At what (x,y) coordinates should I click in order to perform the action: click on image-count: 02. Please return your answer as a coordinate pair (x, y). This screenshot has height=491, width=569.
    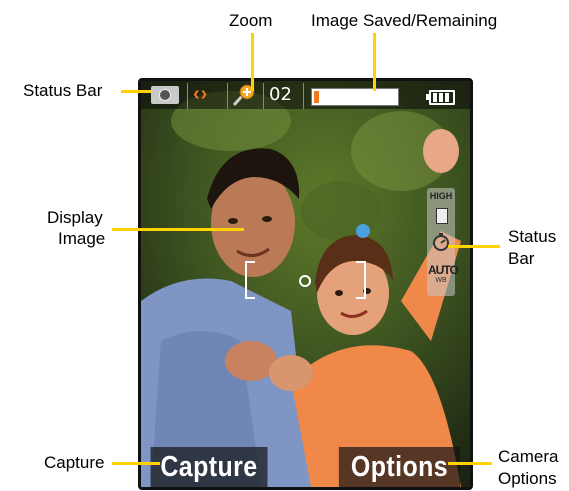
    Looking at the image, I should click on (280, 94).